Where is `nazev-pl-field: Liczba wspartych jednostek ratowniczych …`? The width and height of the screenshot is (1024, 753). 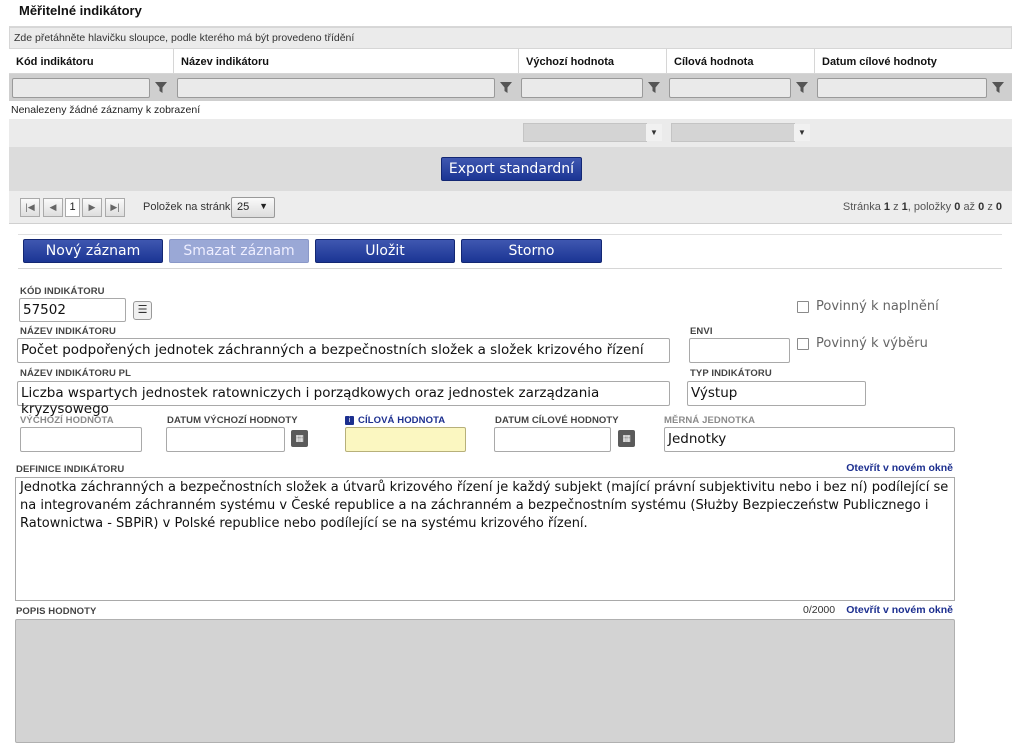
nazev-pl-field: Liczba wspartych jednostek ratowniczych … is located at coordinates (343, 399).